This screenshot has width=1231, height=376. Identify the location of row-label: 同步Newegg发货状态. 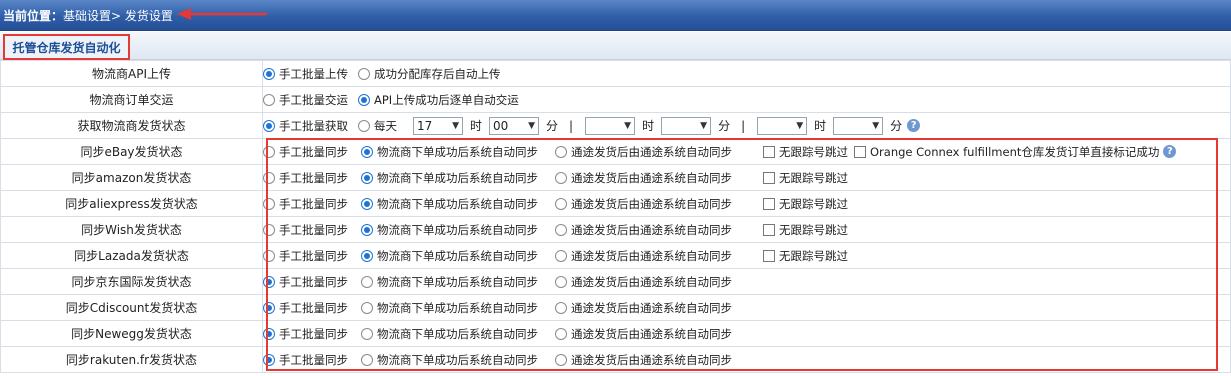
(131, 333).